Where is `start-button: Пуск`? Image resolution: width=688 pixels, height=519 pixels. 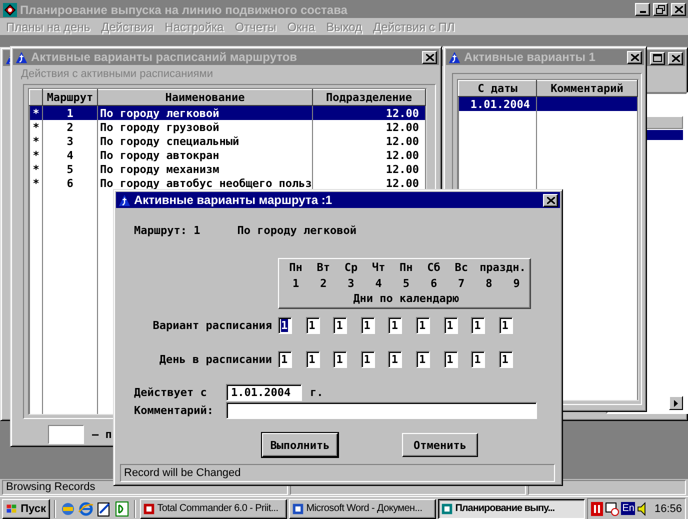 start-button: Пуск is located at coordinates (26, 508).